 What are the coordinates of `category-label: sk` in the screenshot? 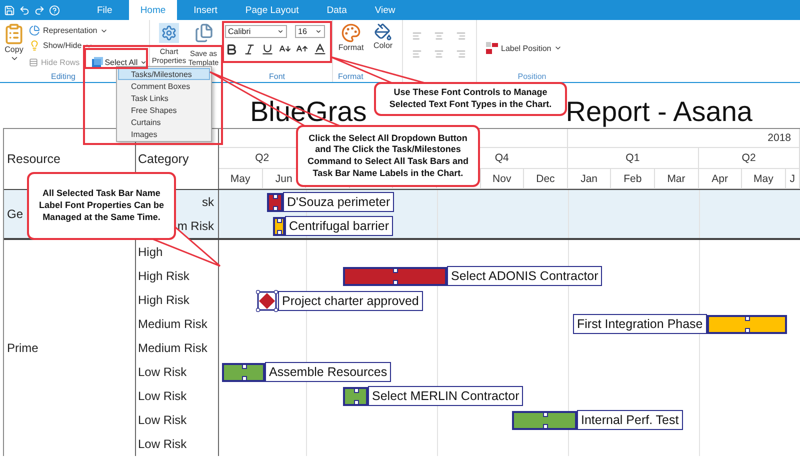 It's located at (208, 202).